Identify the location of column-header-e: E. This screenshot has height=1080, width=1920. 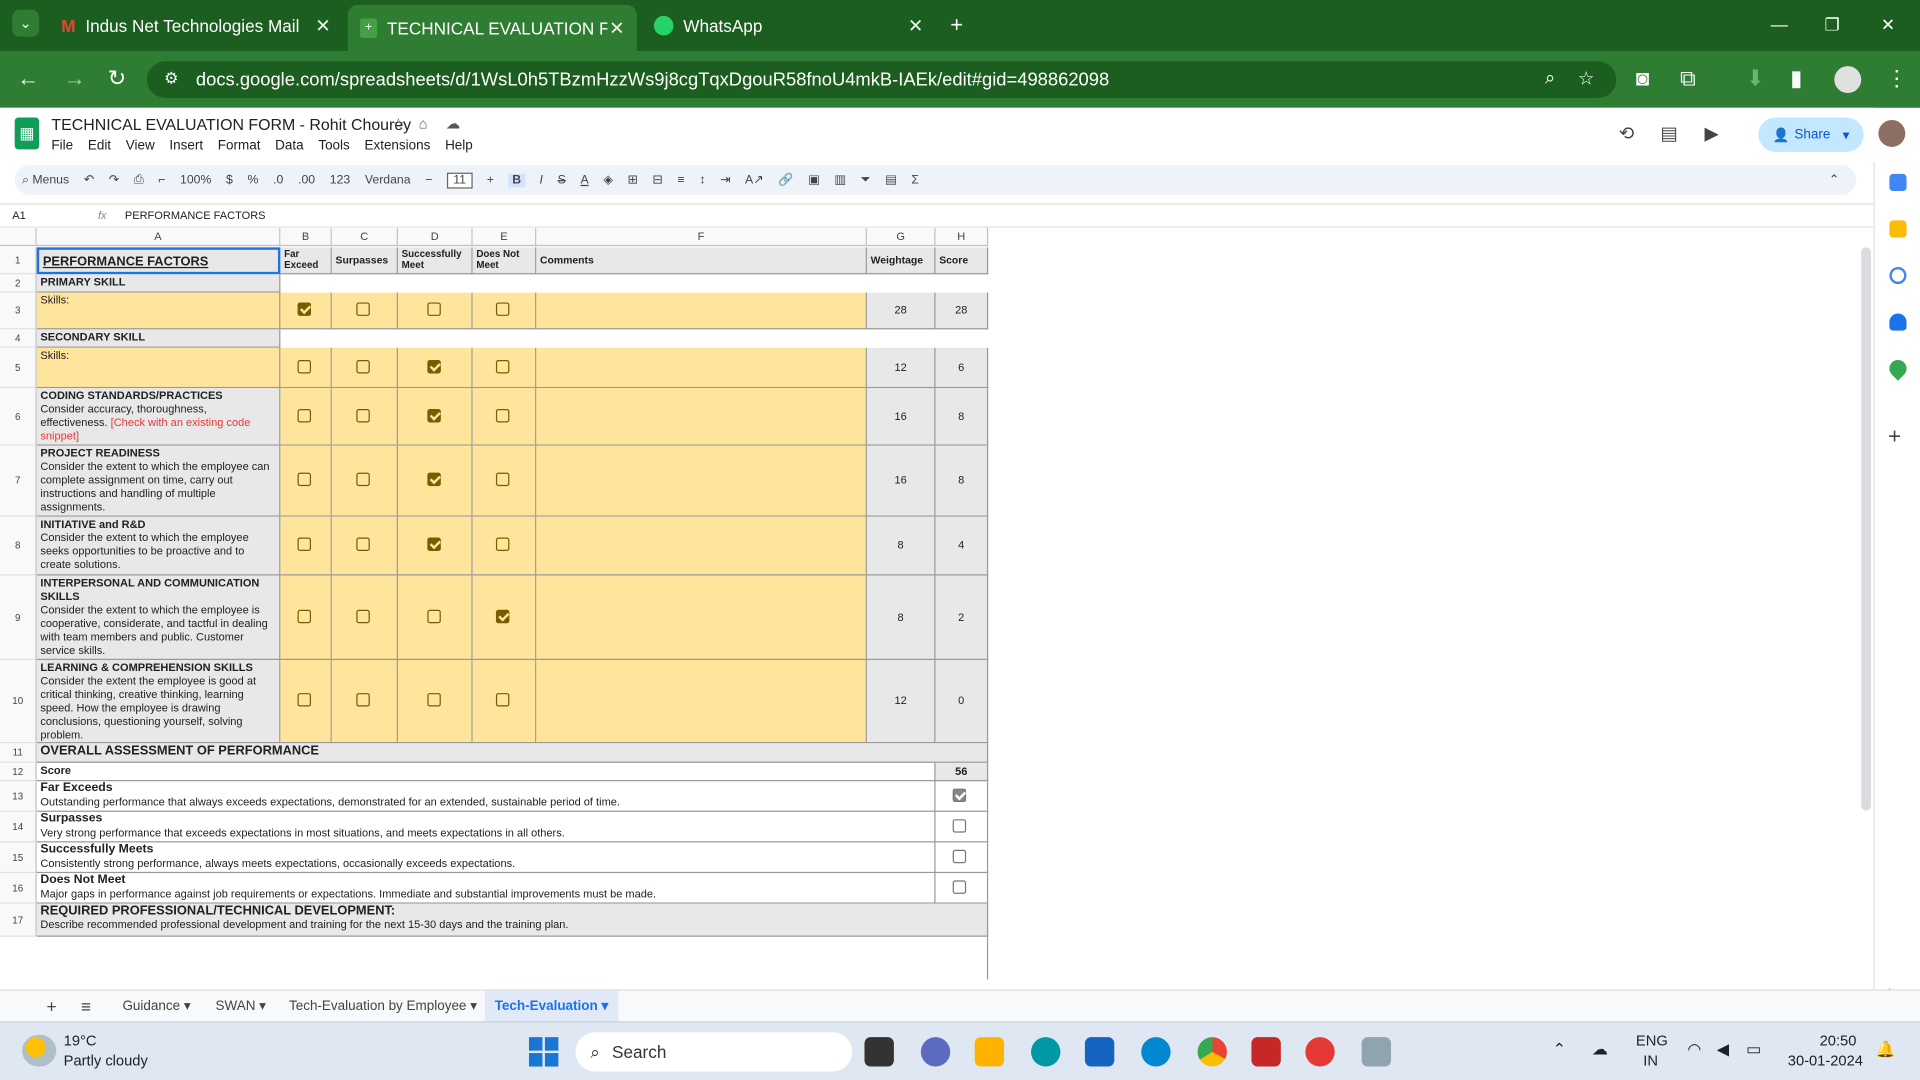
(504, 237).